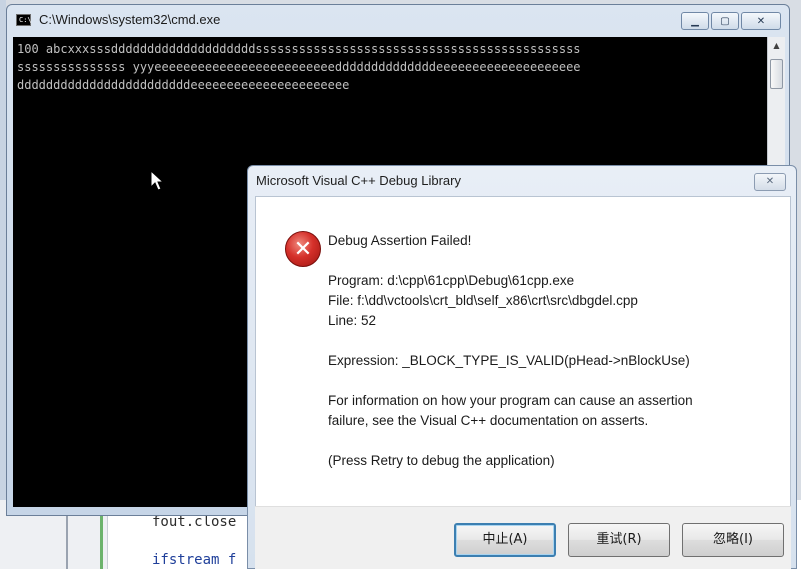  What do you see at coordinates (619, 540) in the screenshot?
I see `retry-button: 重试(R)` at bounding box center [619, 540].